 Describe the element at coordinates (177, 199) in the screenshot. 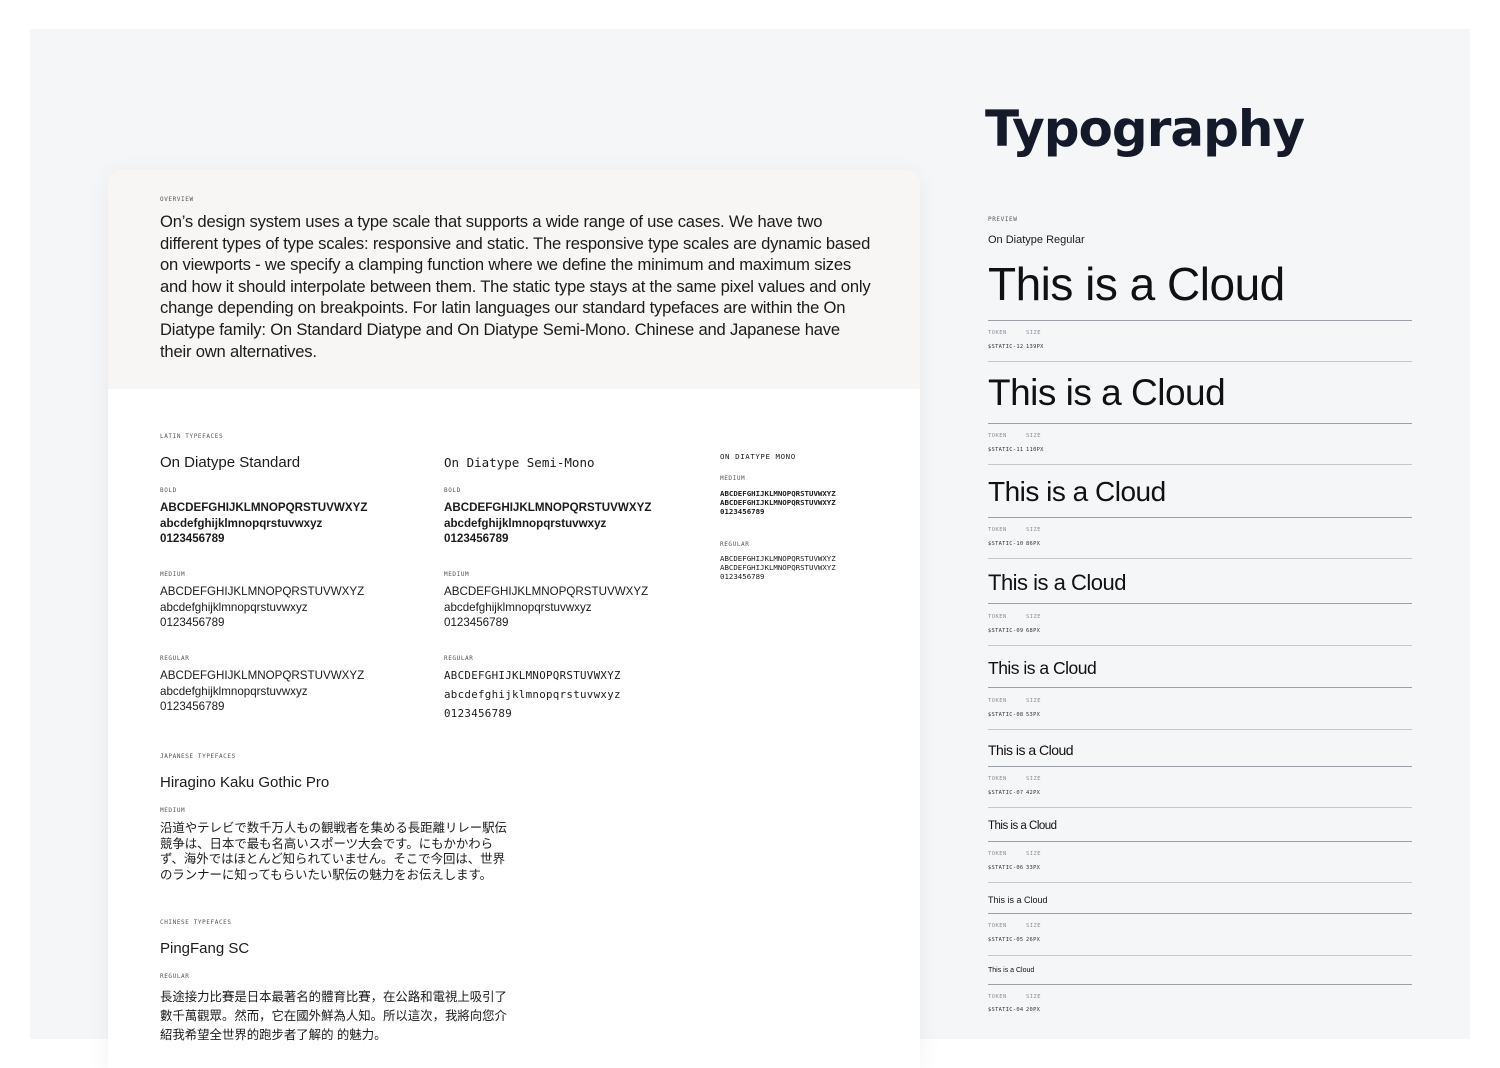

I see `overview-label: OVERVIEW` at that location.